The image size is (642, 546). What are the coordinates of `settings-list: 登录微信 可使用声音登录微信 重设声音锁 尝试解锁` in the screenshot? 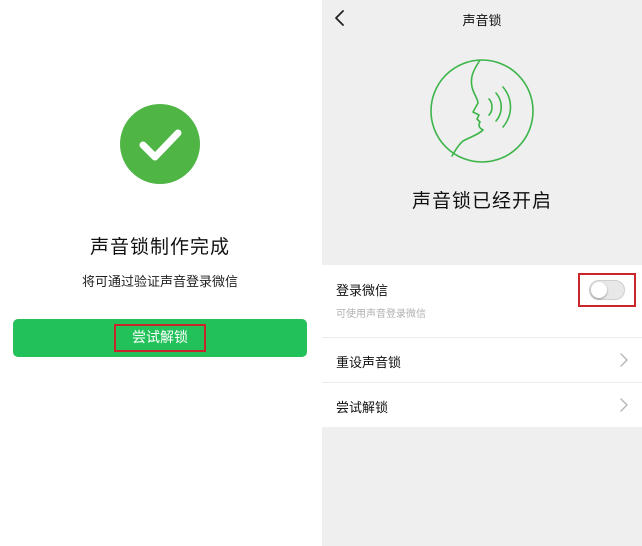 It's located at (482, 346).